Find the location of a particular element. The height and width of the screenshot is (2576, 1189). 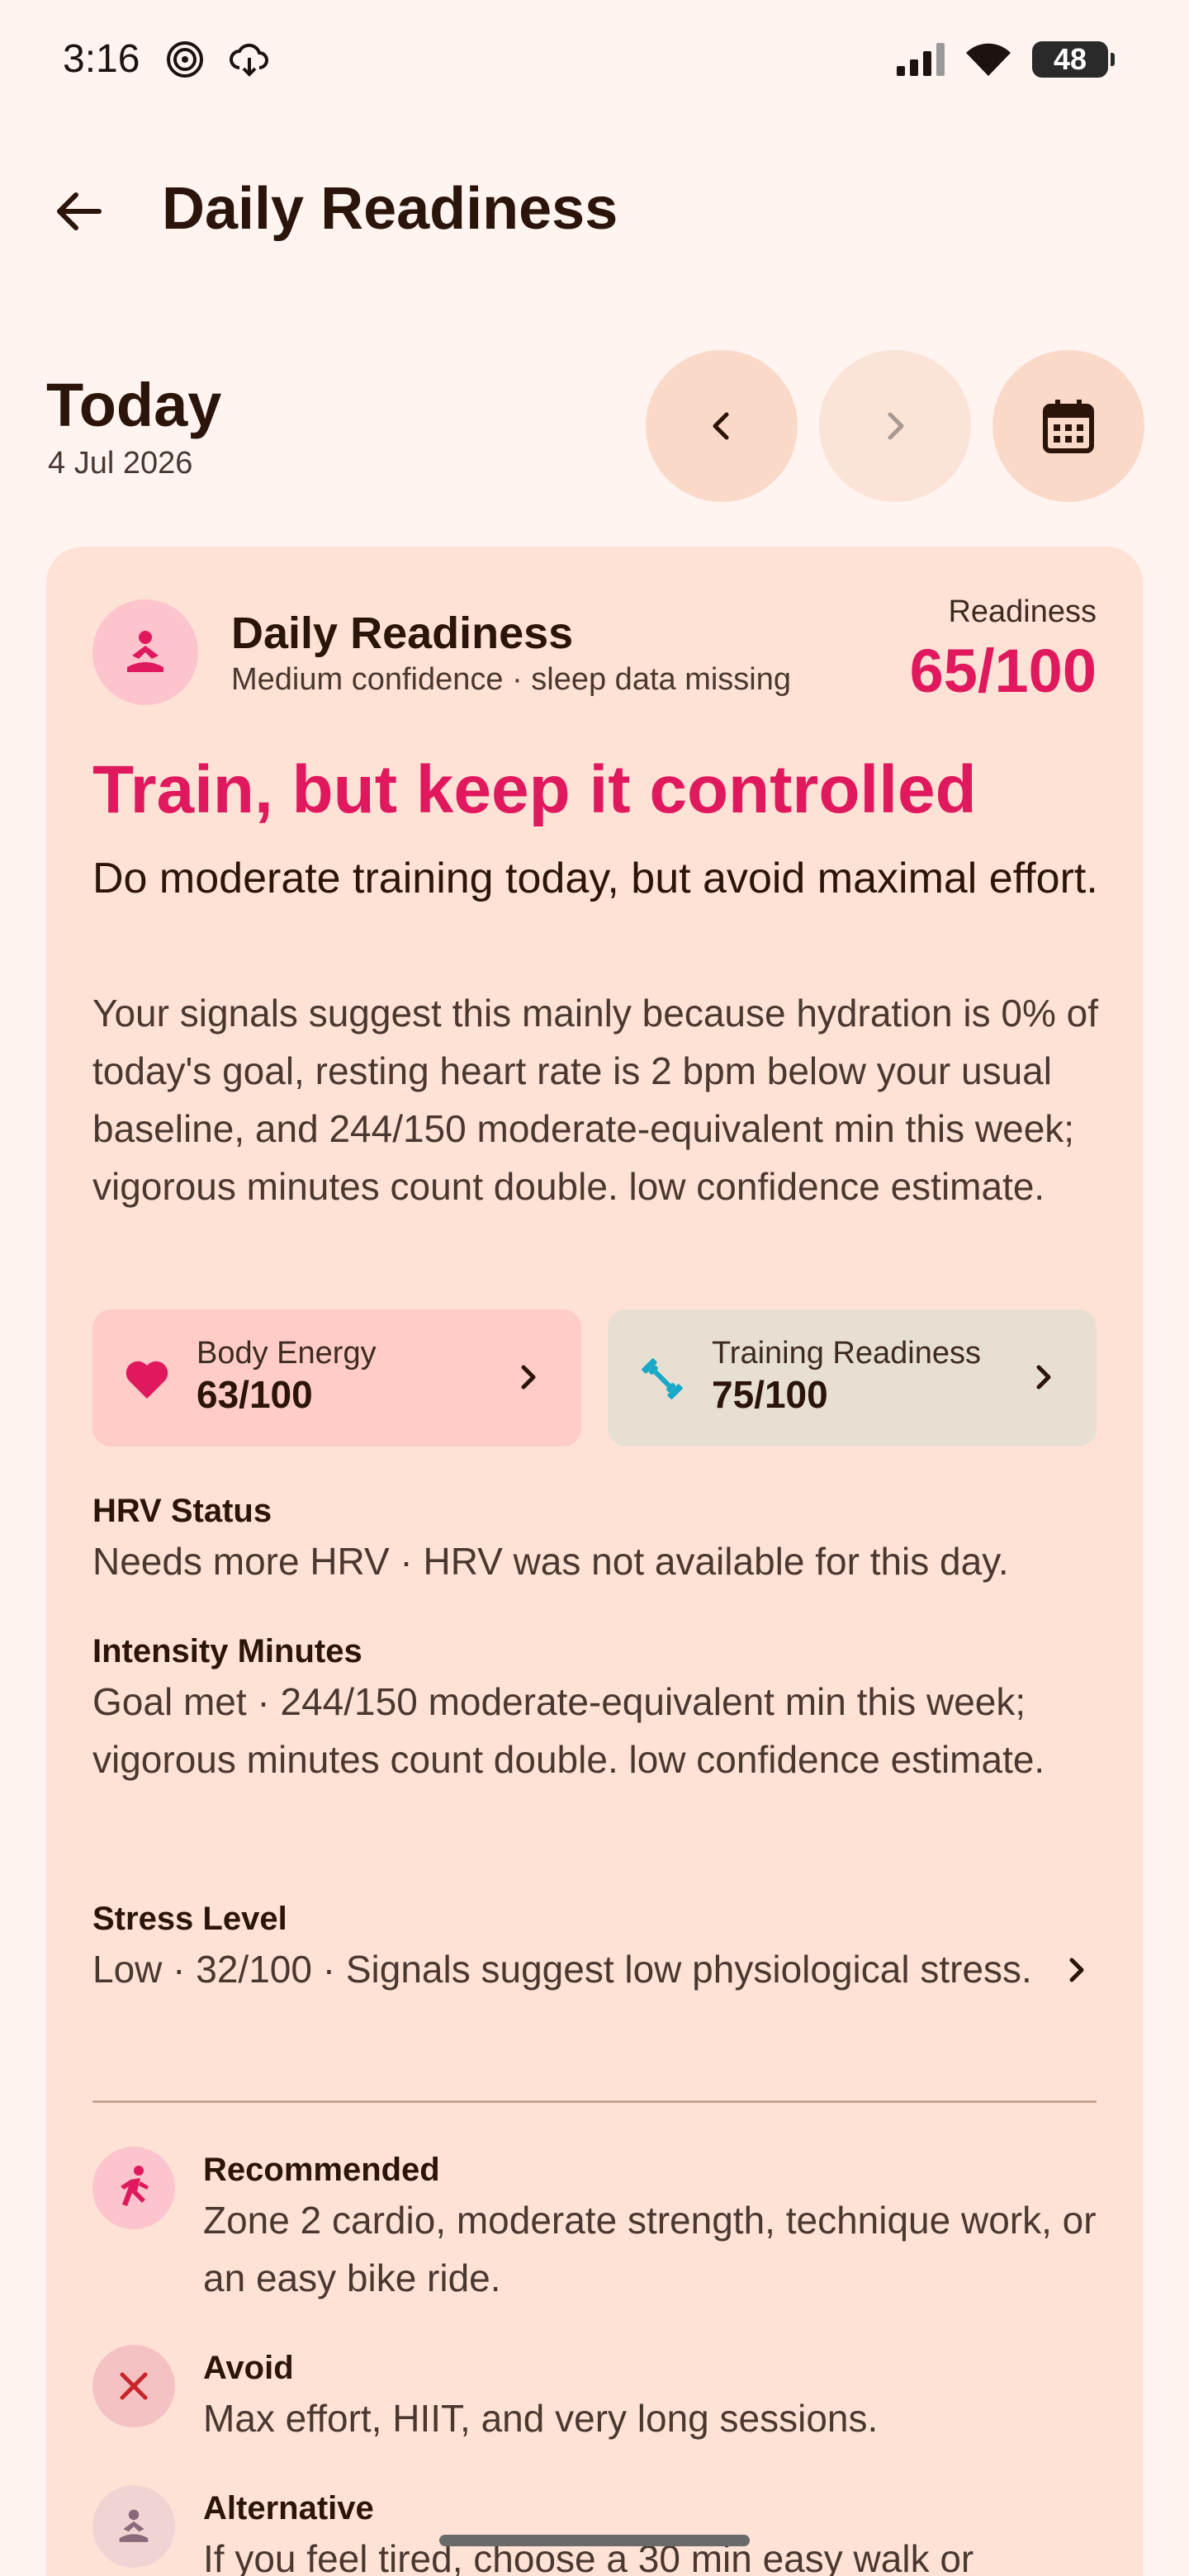

calendar-button is located at coordinates (1068, 426).